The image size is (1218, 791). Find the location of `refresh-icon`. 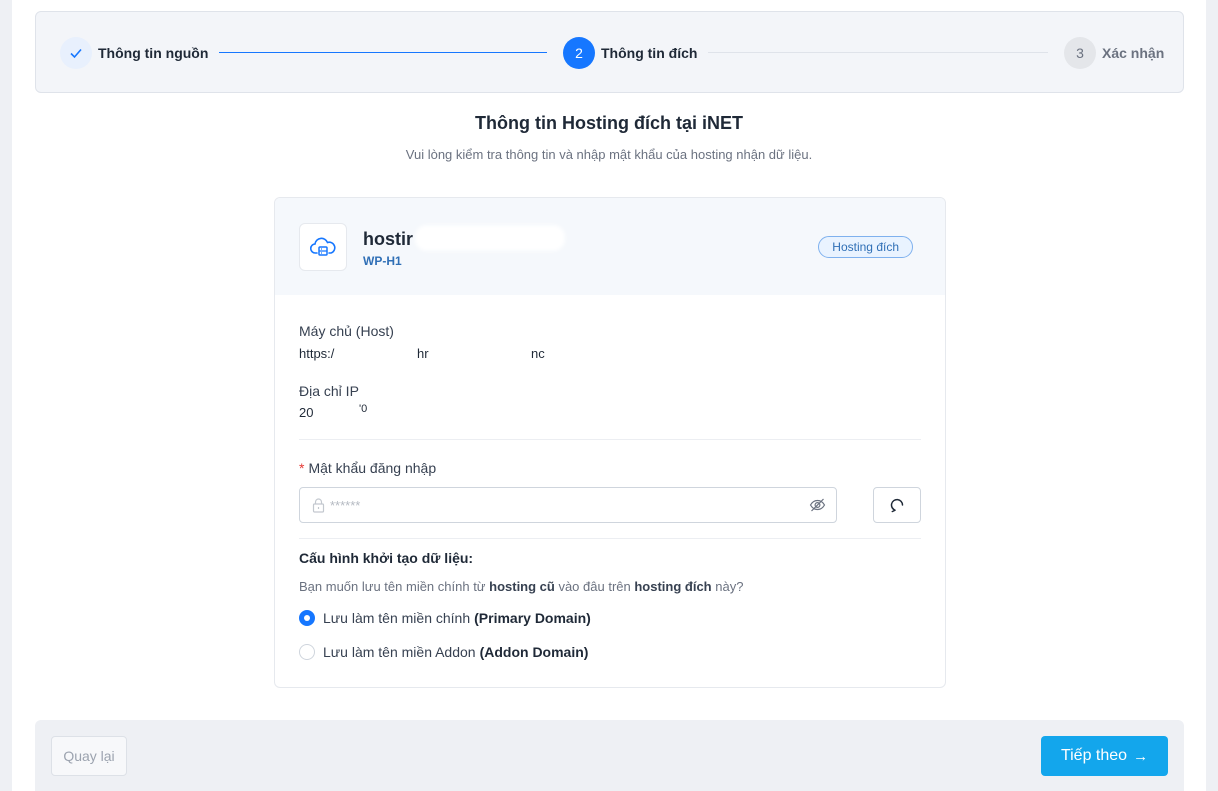

refresh-icon is located at coordinates (897, 505).